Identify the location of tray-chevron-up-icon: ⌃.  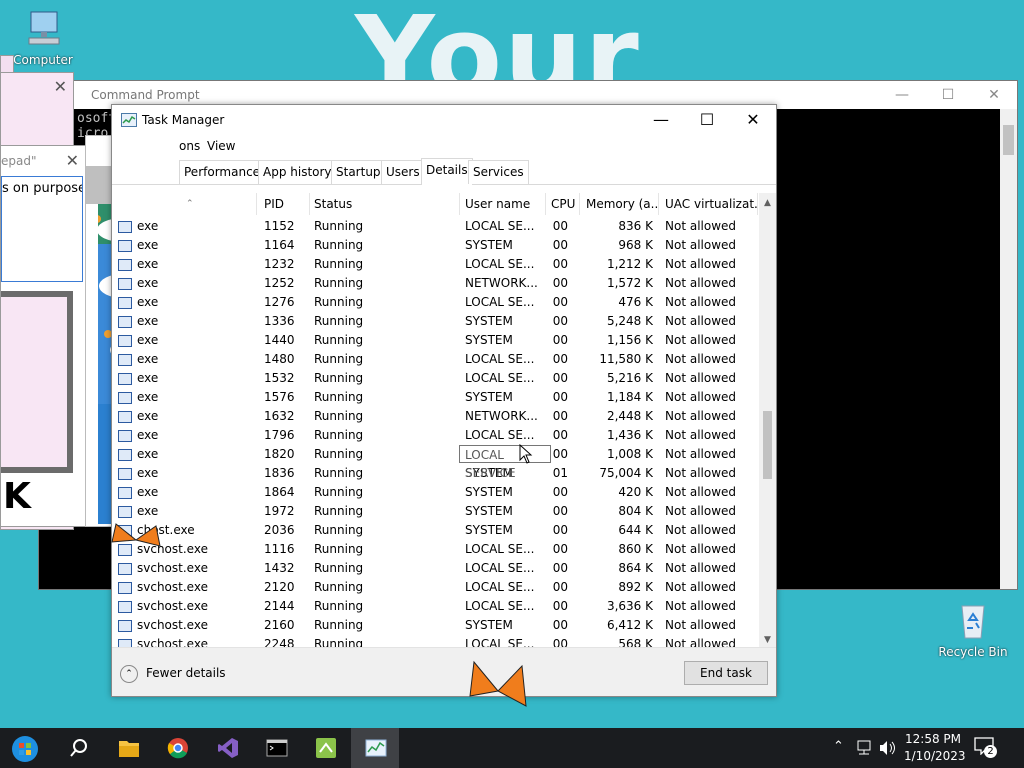
(838, 746).